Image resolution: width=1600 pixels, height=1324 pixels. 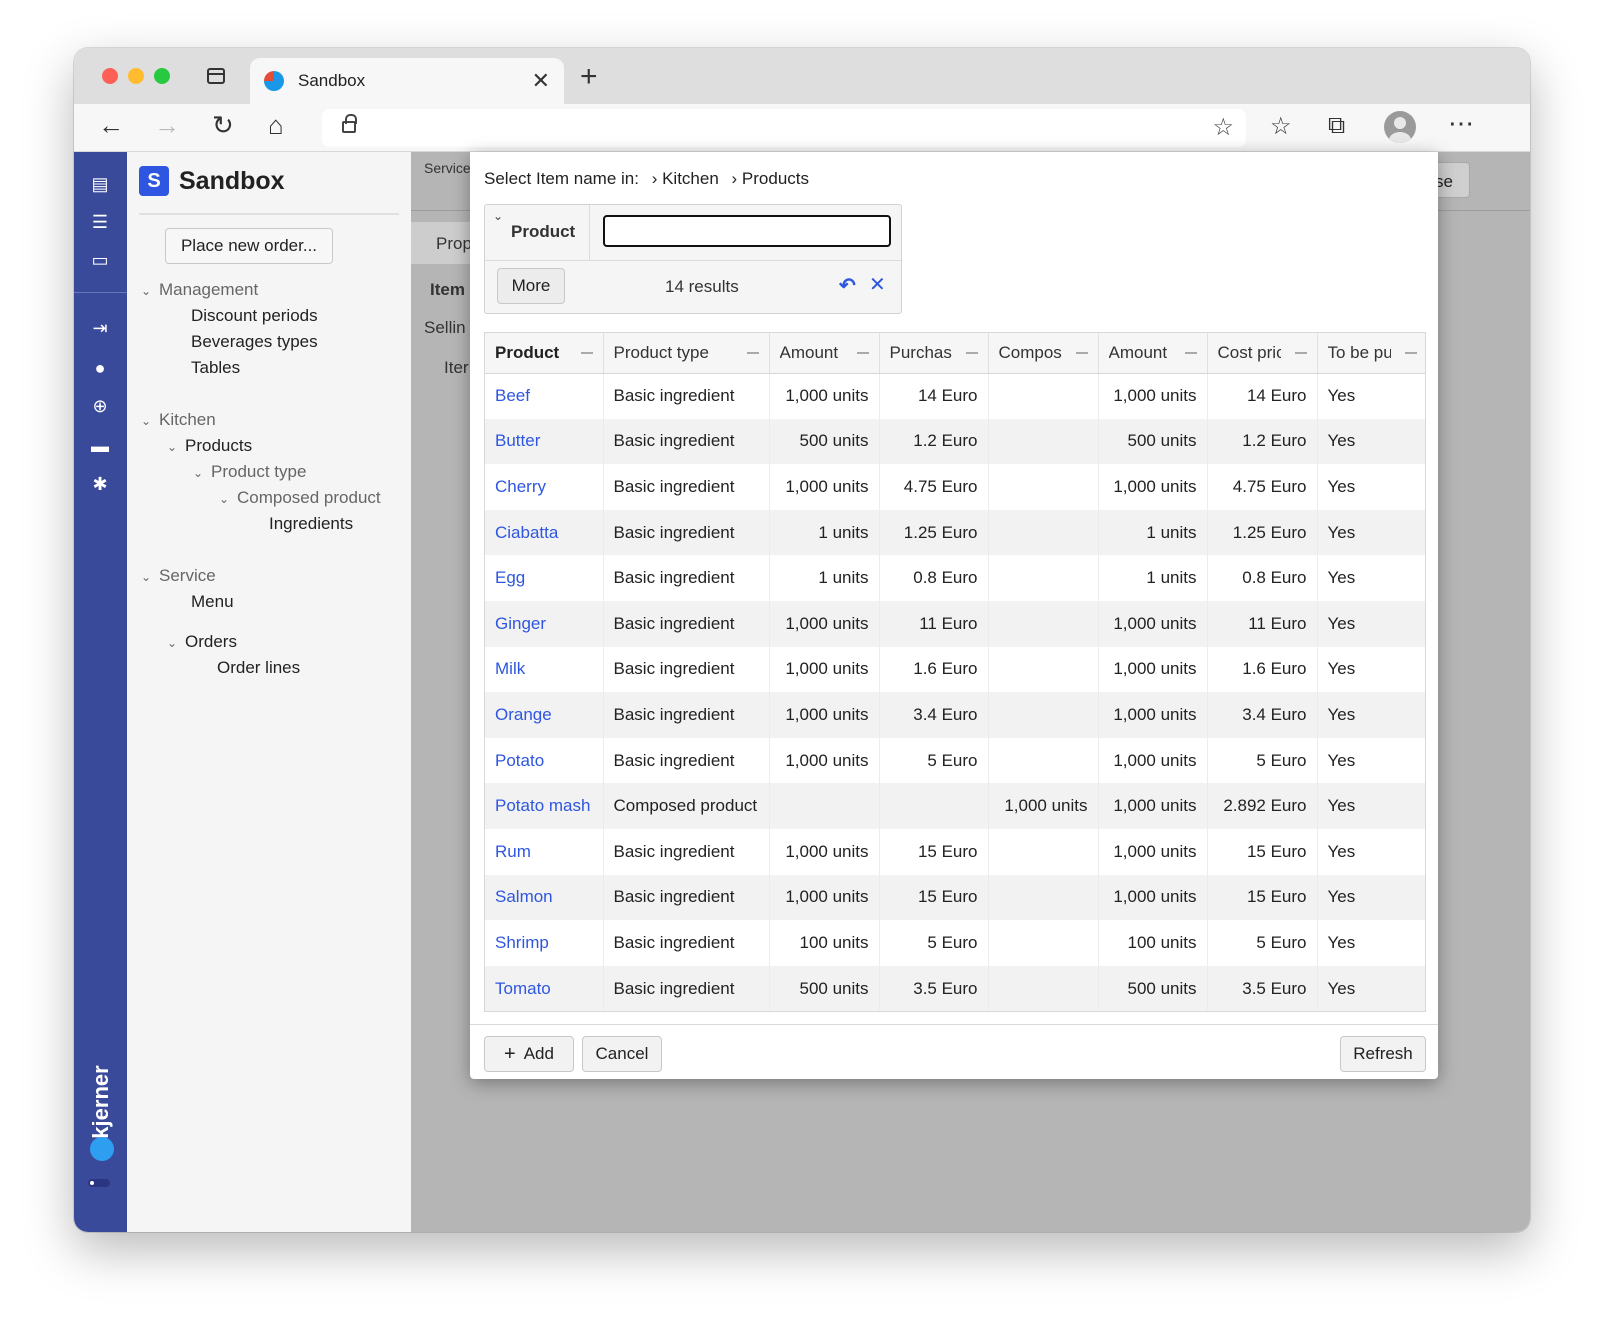 What do you see at coordinates (111, 125) in the screenshot?
I see `back-arrow-icon: ←` at bounding box center [111, 125].